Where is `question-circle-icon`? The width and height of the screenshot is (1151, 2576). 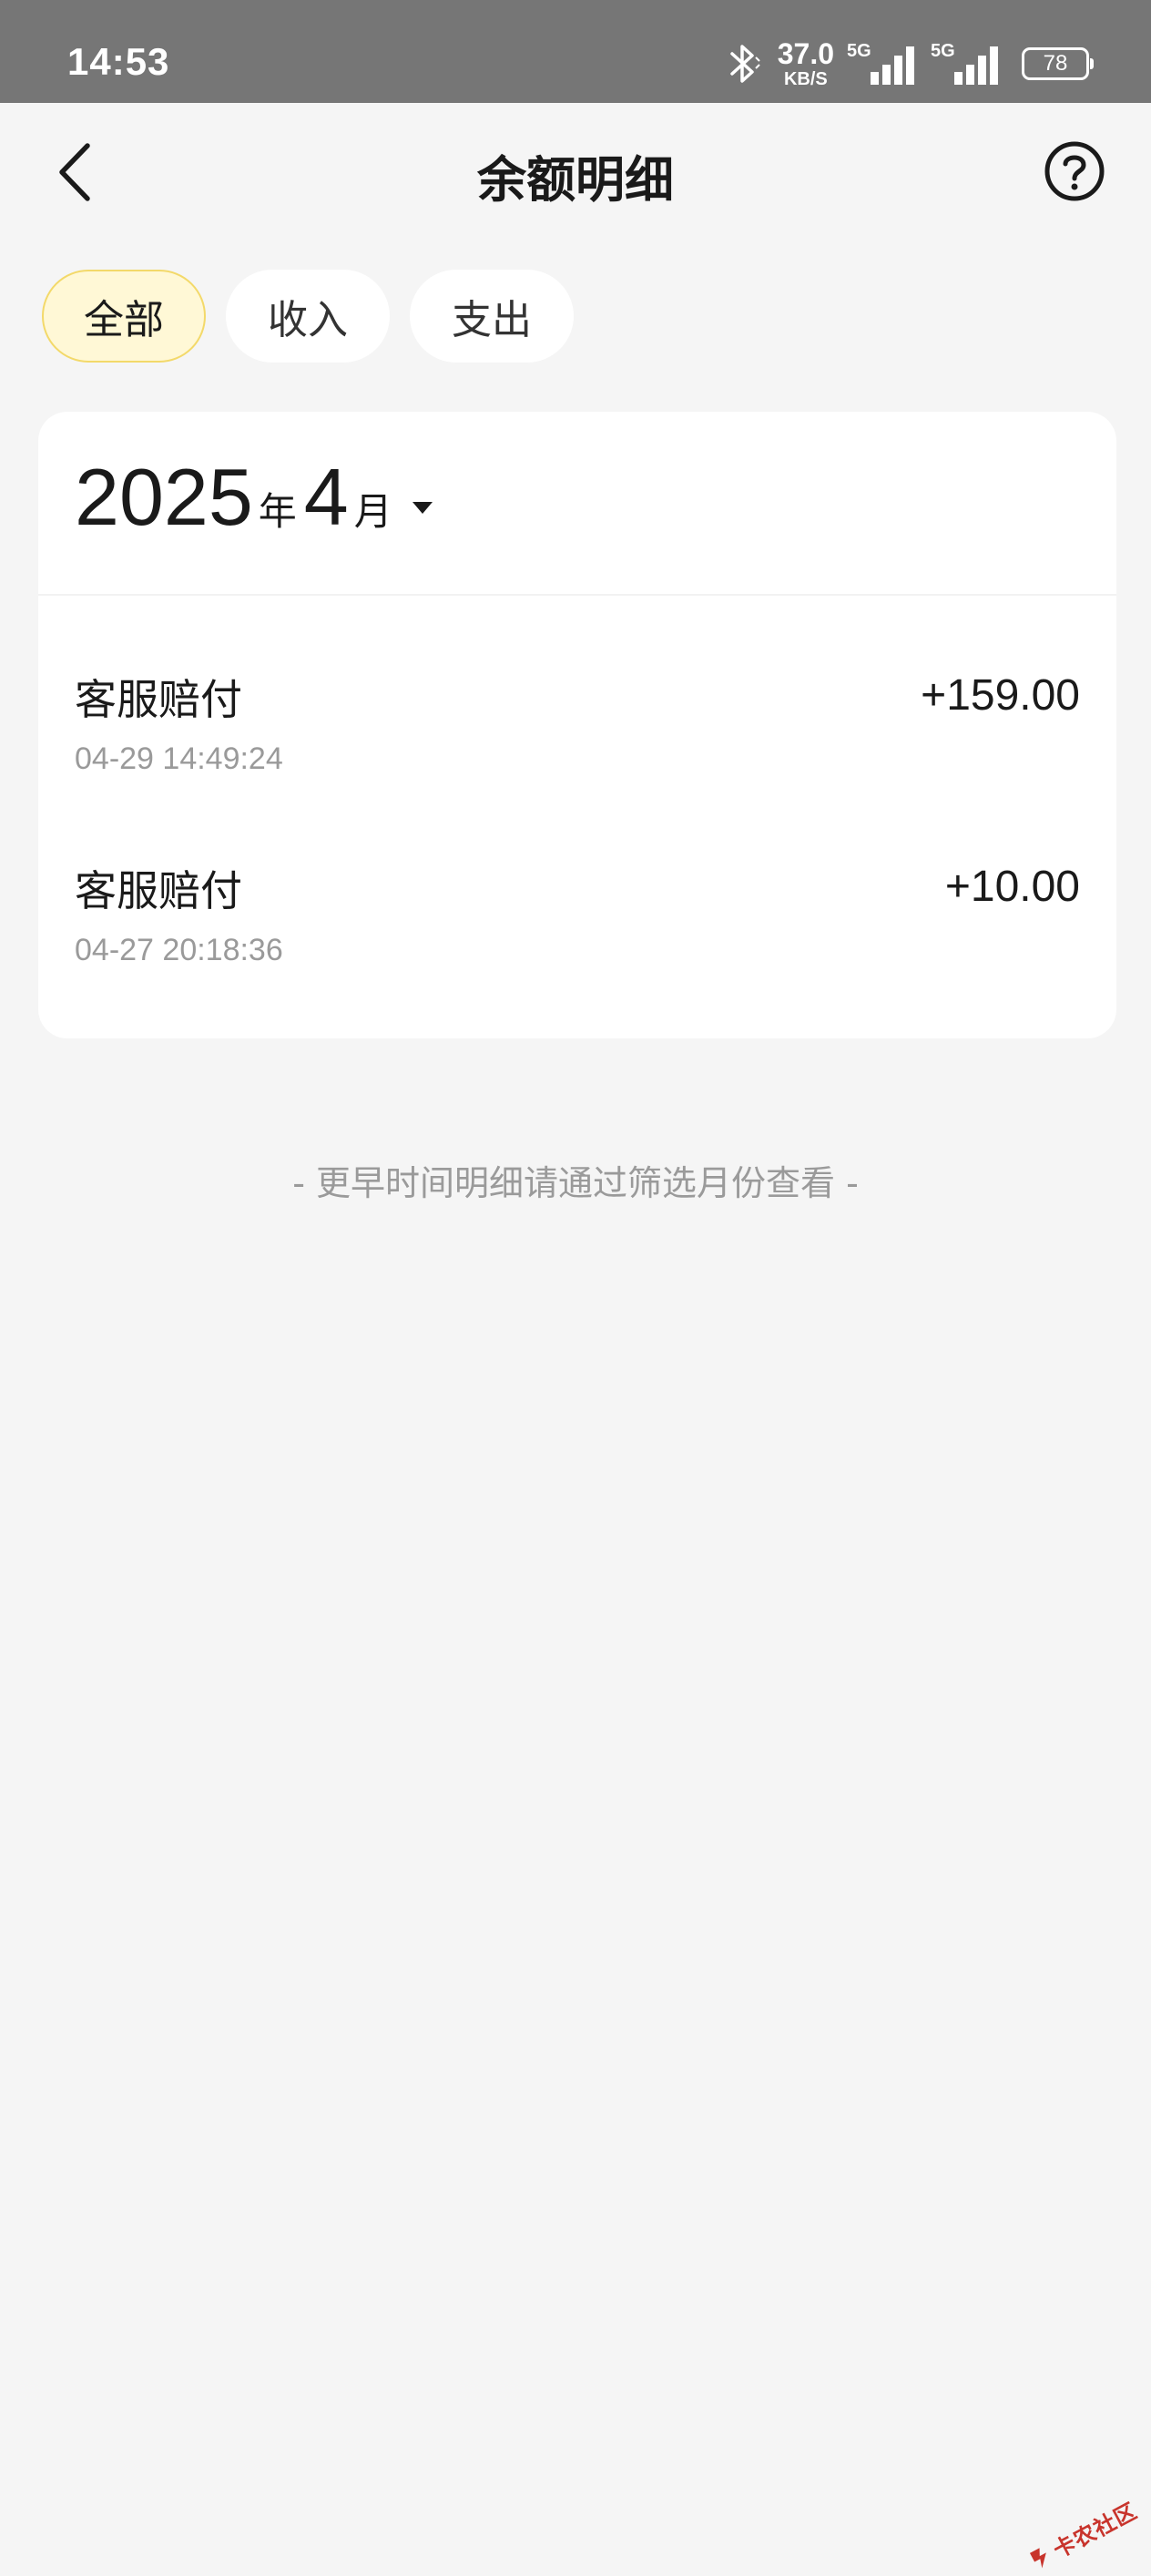
question-circle-icon is located at coordinates (1074, 171).